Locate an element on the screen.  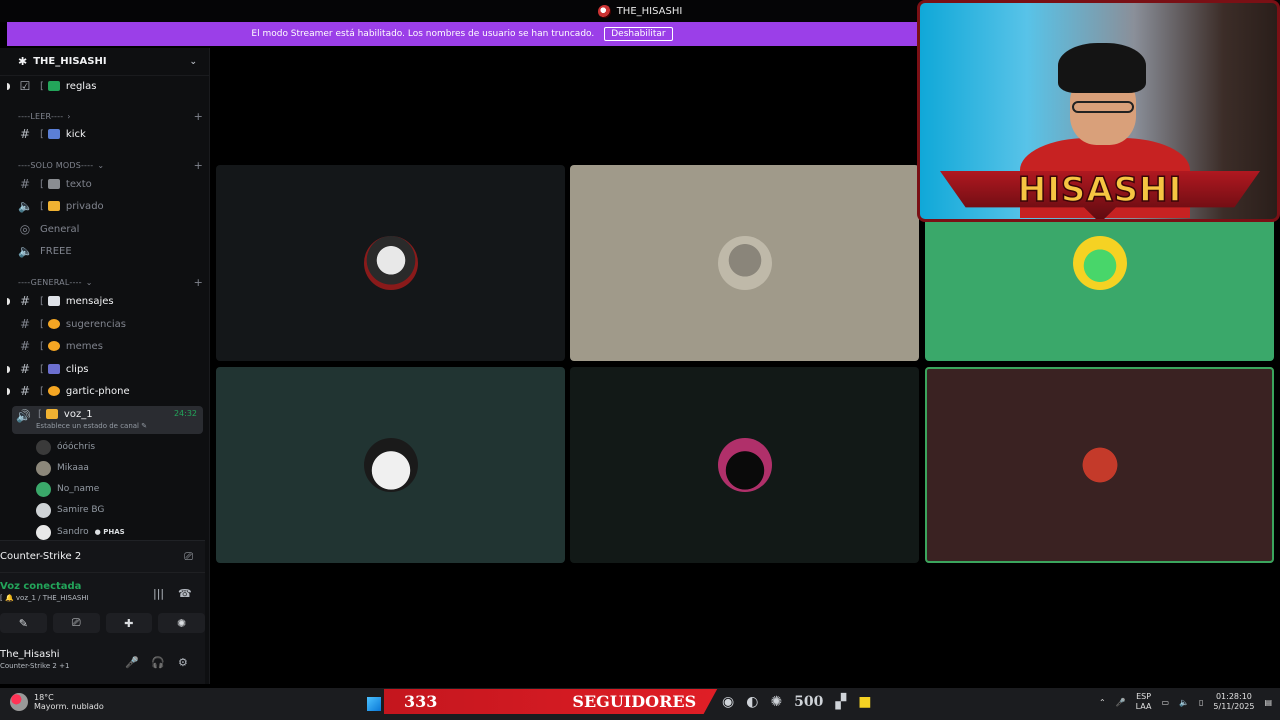
language-indicator: ESP LAA is located at coordinates (1144, 702).